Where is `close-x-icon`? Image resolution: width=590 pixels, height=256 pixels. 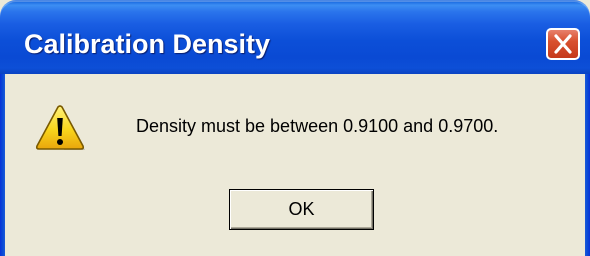 close-x-icon is located at coordinates (563, 44).